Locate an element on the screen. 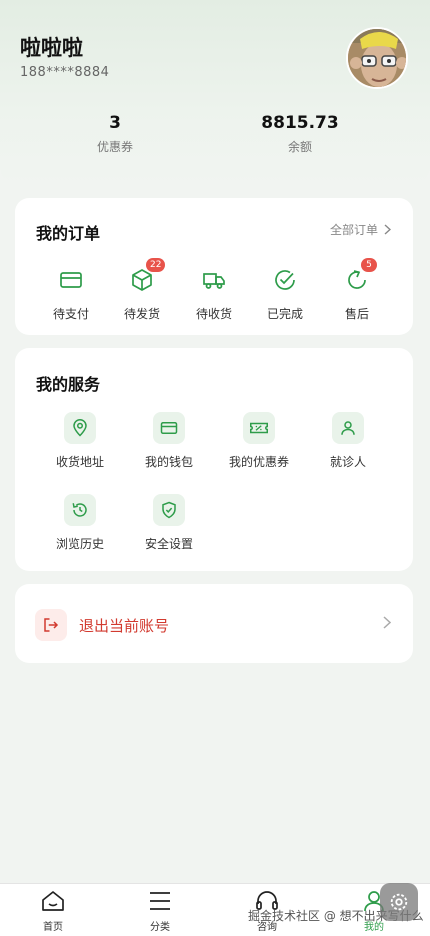  order-item-pending-receipt: 待收货 is located at coordinates (214, 293).